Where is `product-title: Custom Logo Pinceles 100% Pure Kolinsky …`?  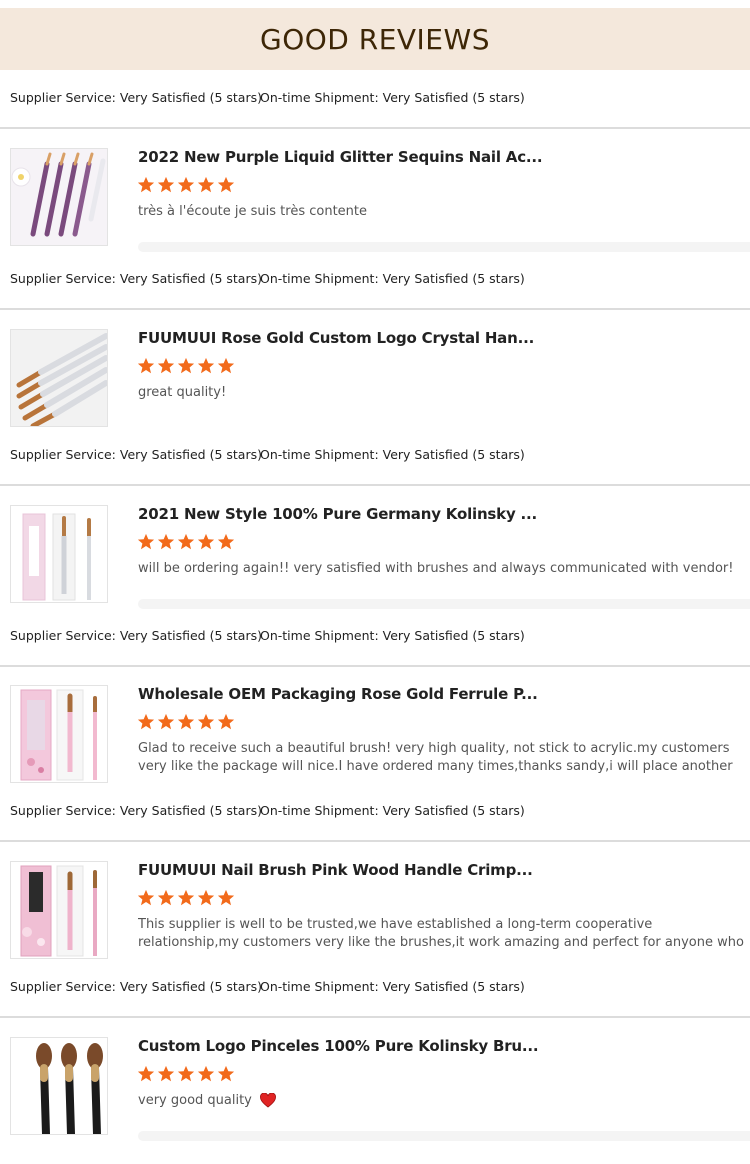
product-title: Custom Logo Pinceles 100% Pure Kolinsky … is located at coordinates (338, 1046).